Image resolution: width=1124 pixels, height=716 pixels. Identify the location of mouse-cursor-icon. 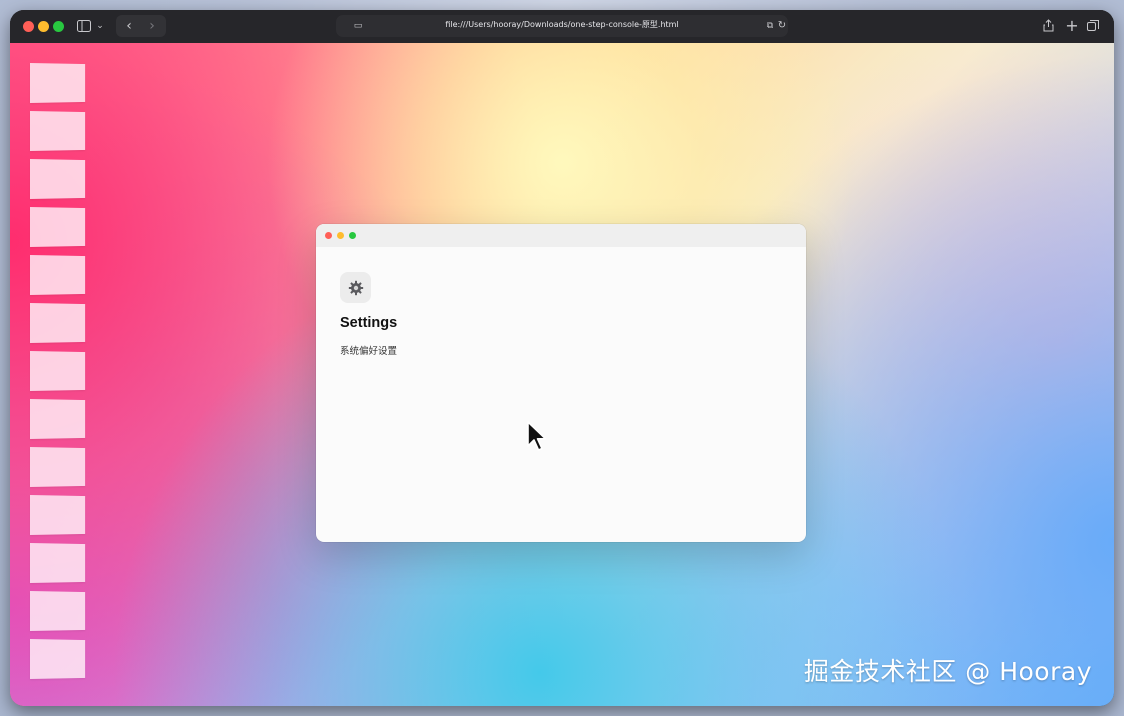
(537, 436).